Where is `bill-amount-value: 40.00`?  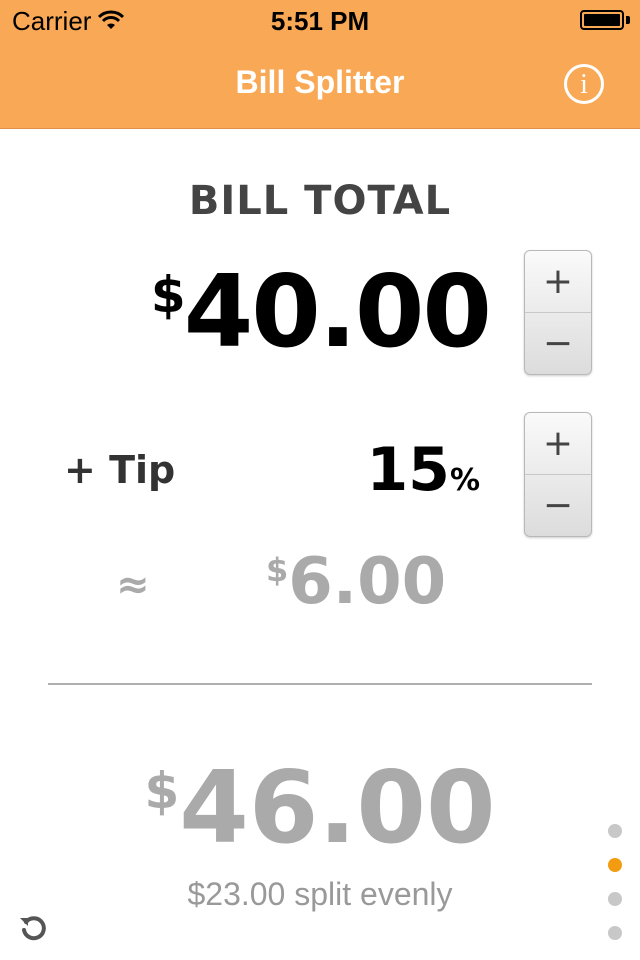 bill-amount-value: 40.00 is located at coordinates (337, 311).